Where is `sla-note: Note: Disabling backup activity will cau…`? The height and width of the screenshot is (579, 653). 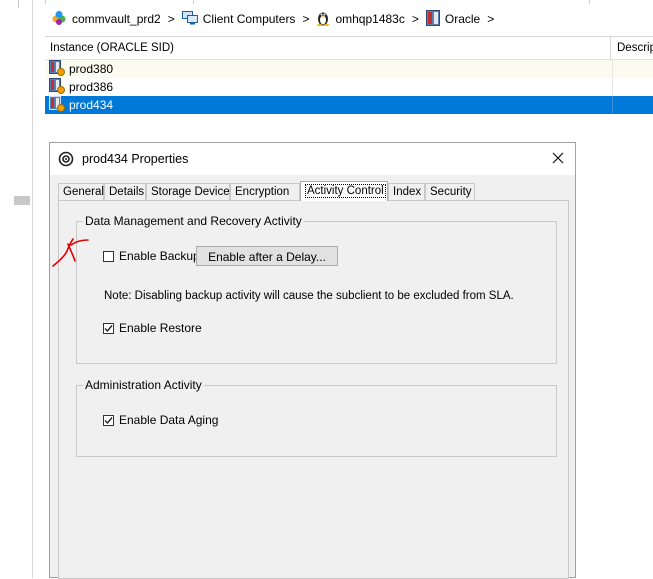
sla-note: Note: Disabling backup activity will cau… is located at coordinates (309, 296).